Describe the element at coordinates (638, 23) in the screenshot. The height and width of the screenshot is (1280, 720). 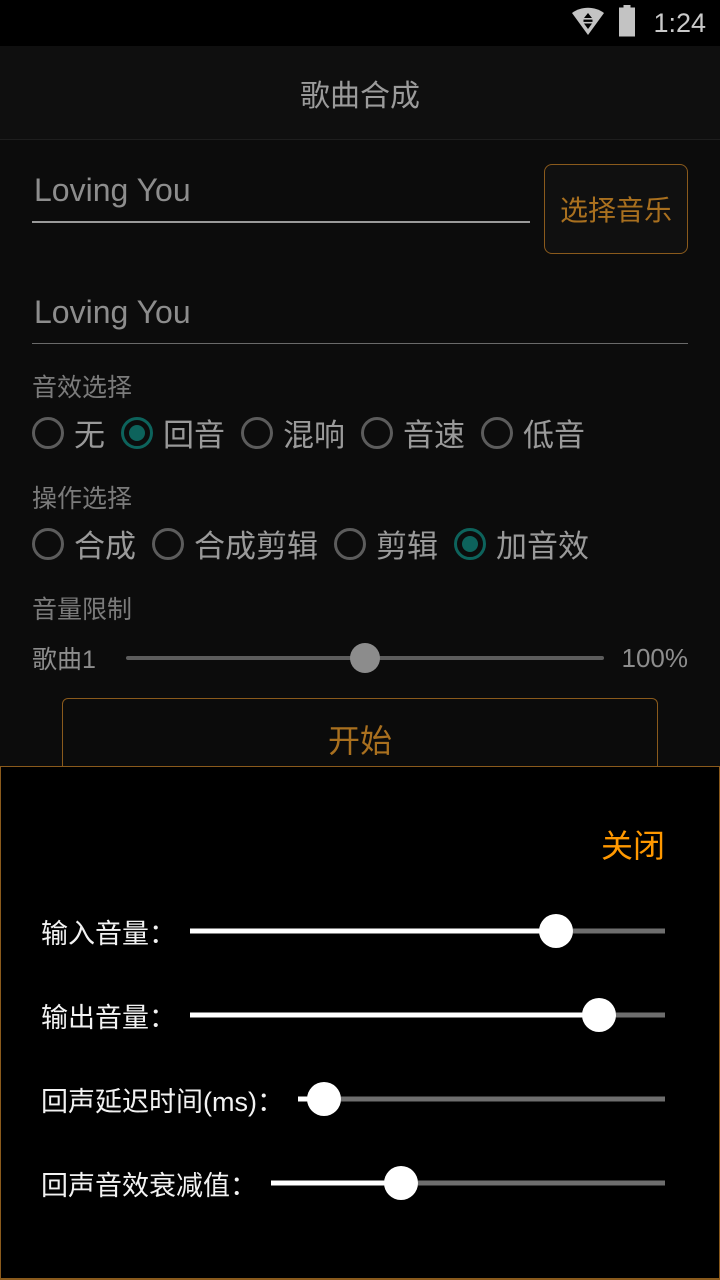
I see `status-icons: 1:24` at that location.